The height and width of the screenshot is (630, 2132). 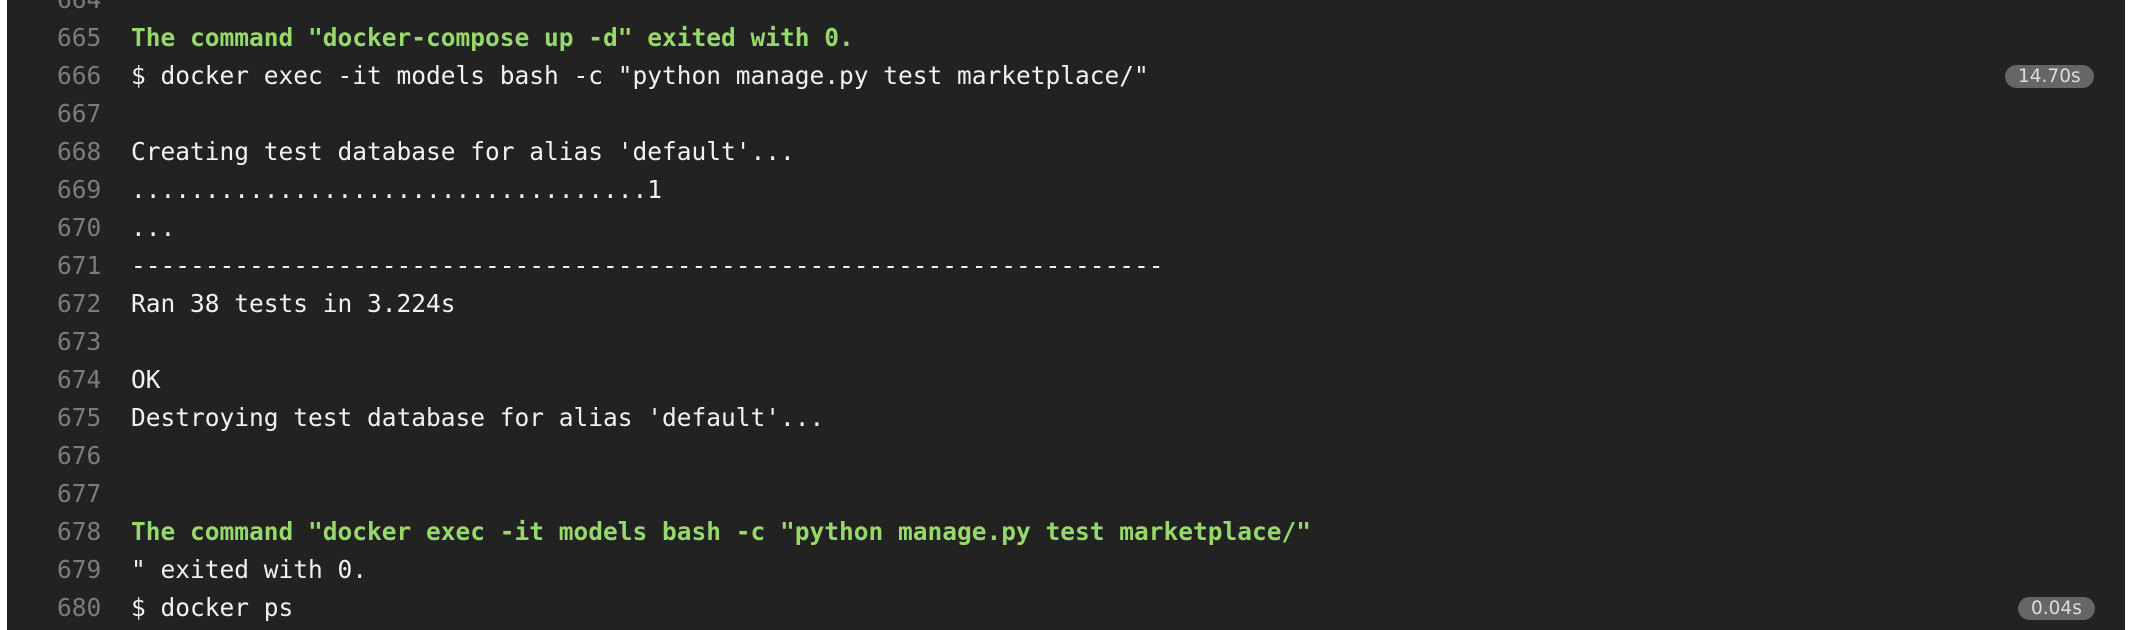 I want to click on duration-badge: 14.70s, so click(x=2049, y=76).